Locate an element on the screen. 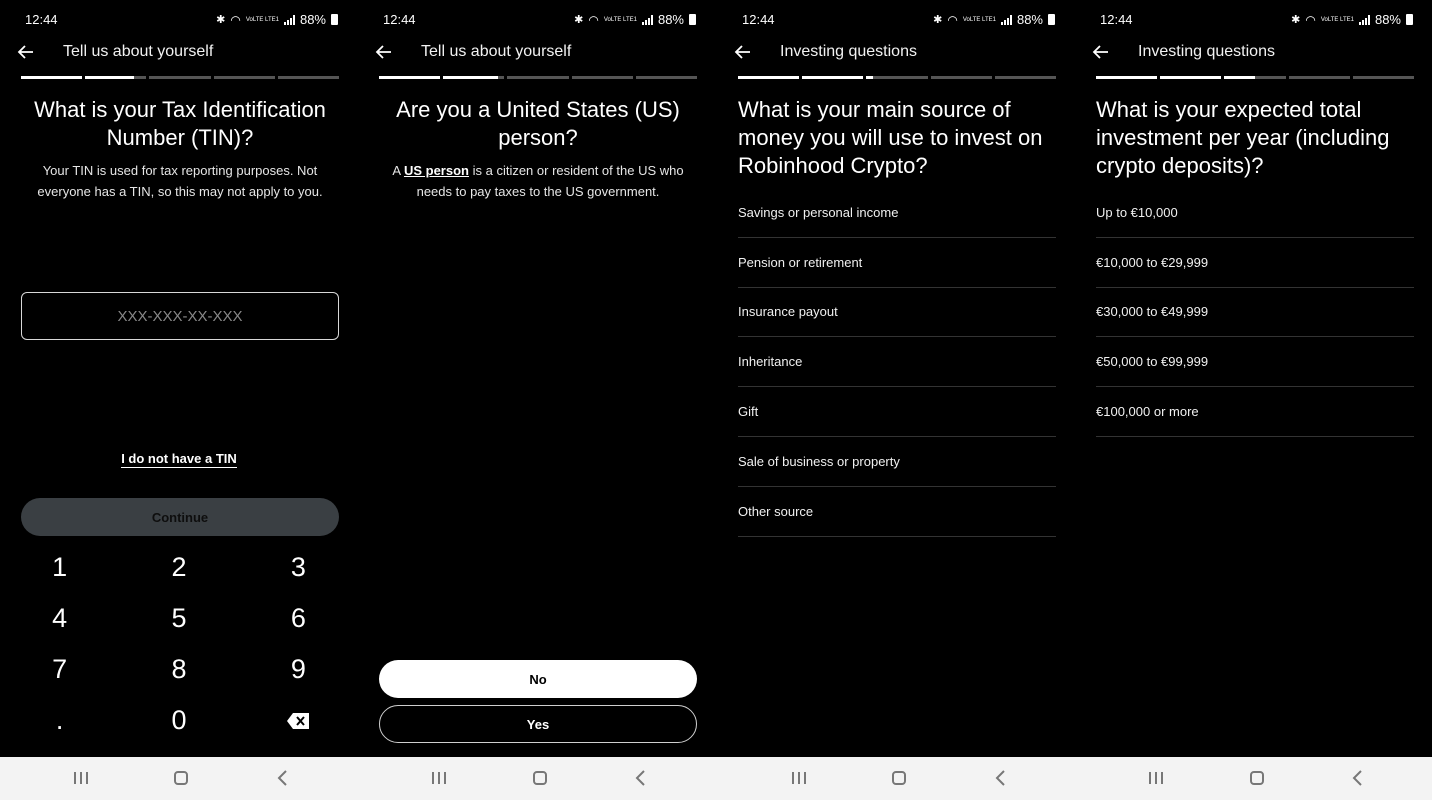  key-decimal: . is located at coordinates (59, 720).